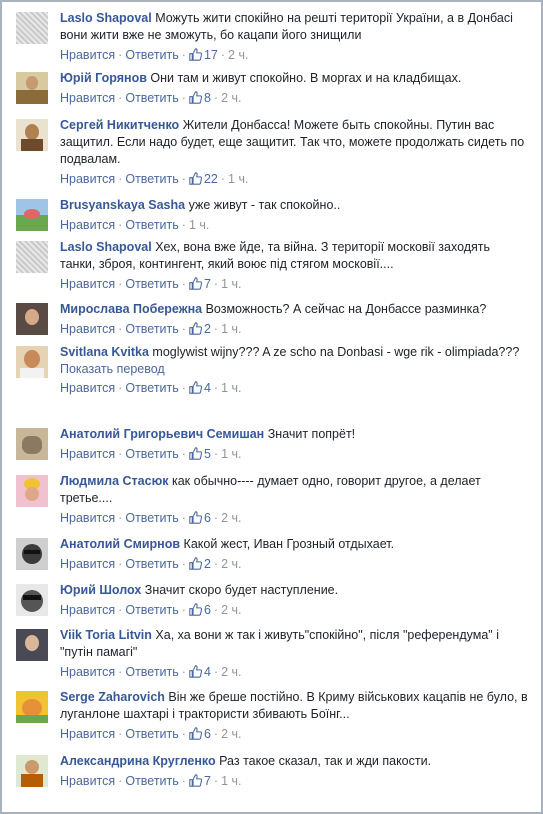 Image resolution: width=543 pixels, height=814 pixels. I want to click on like-count: 22, so click(203, 179).